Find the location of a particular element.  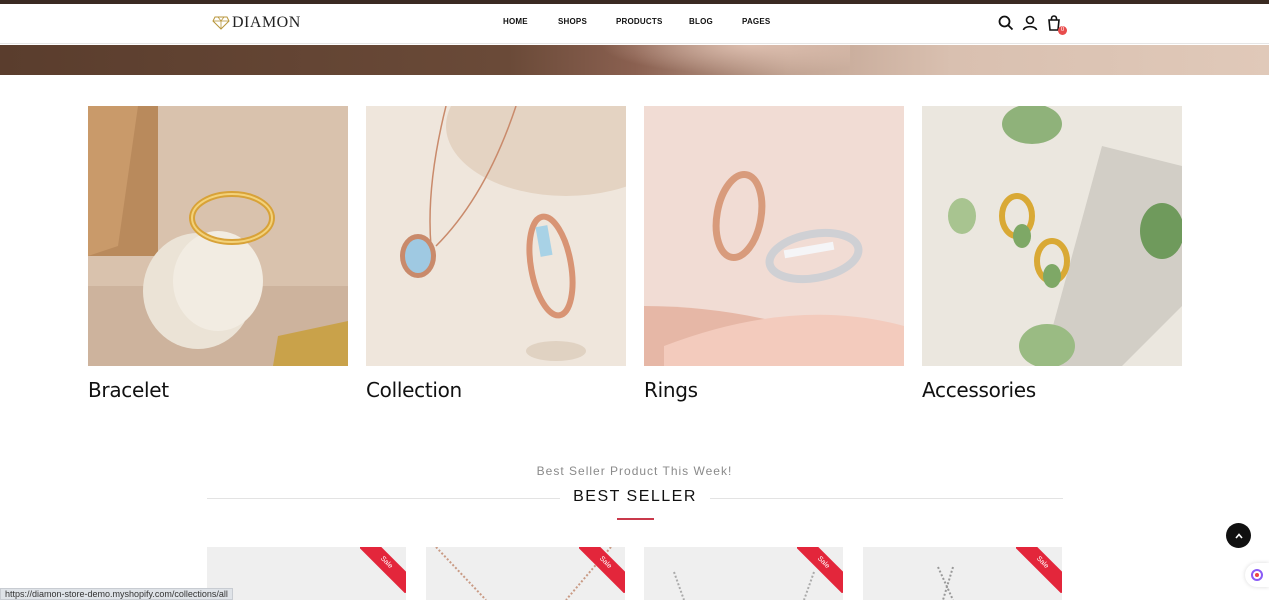

category-card-bracelet: Bracelet is located at coordinates (218, 254).